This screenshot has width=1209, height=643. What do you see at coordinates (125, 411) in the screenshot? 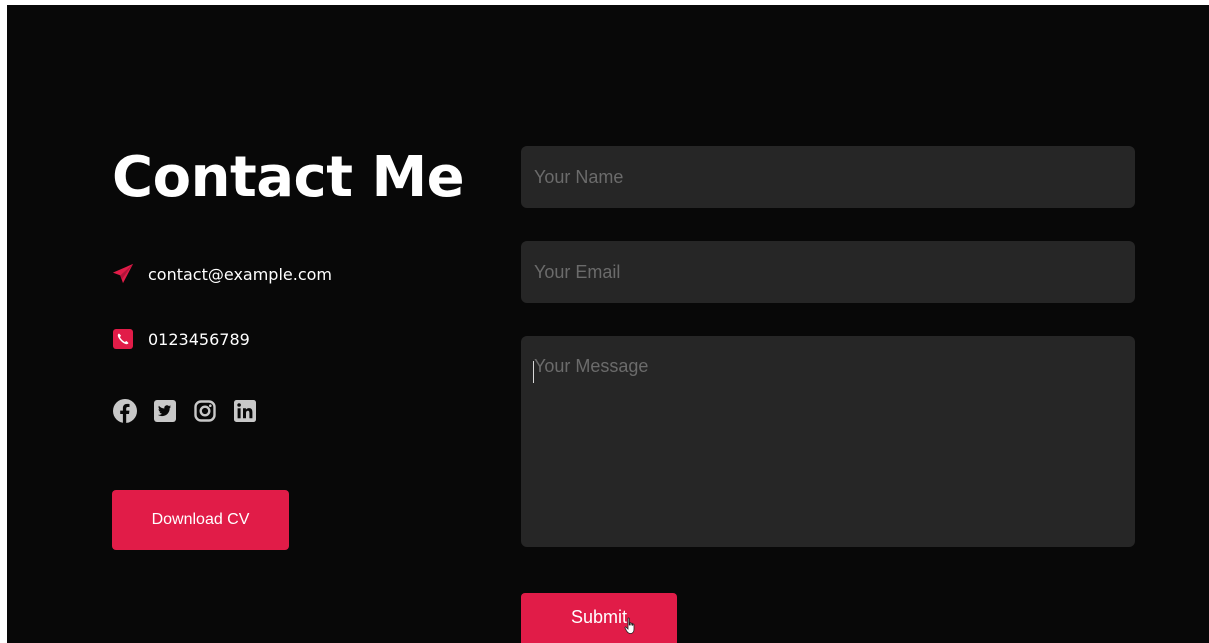
I see `facebook-icon` at bounding box center [125, 411].